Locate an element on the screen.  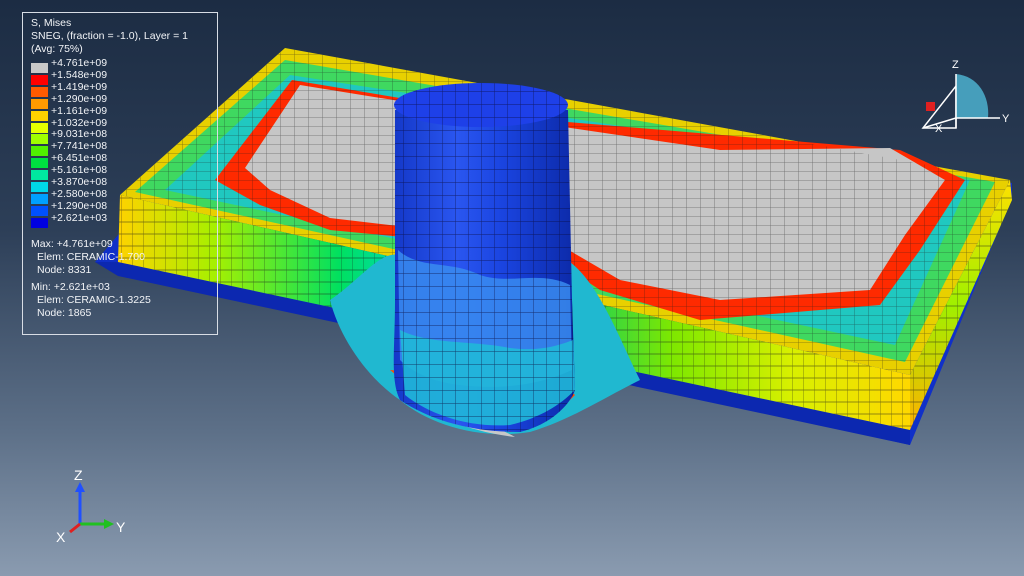
view-cube: Z Y X is located at coordinates (963, 101).